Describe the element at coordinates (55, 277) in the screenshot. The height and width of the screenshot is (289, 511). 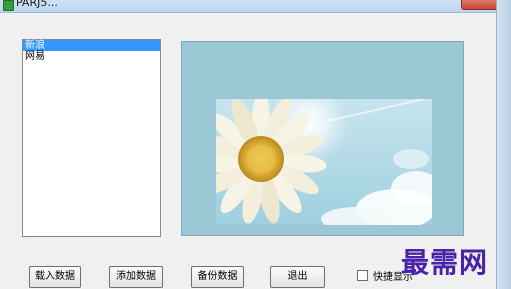
I see `load-data-button: 载入数据` at that location.